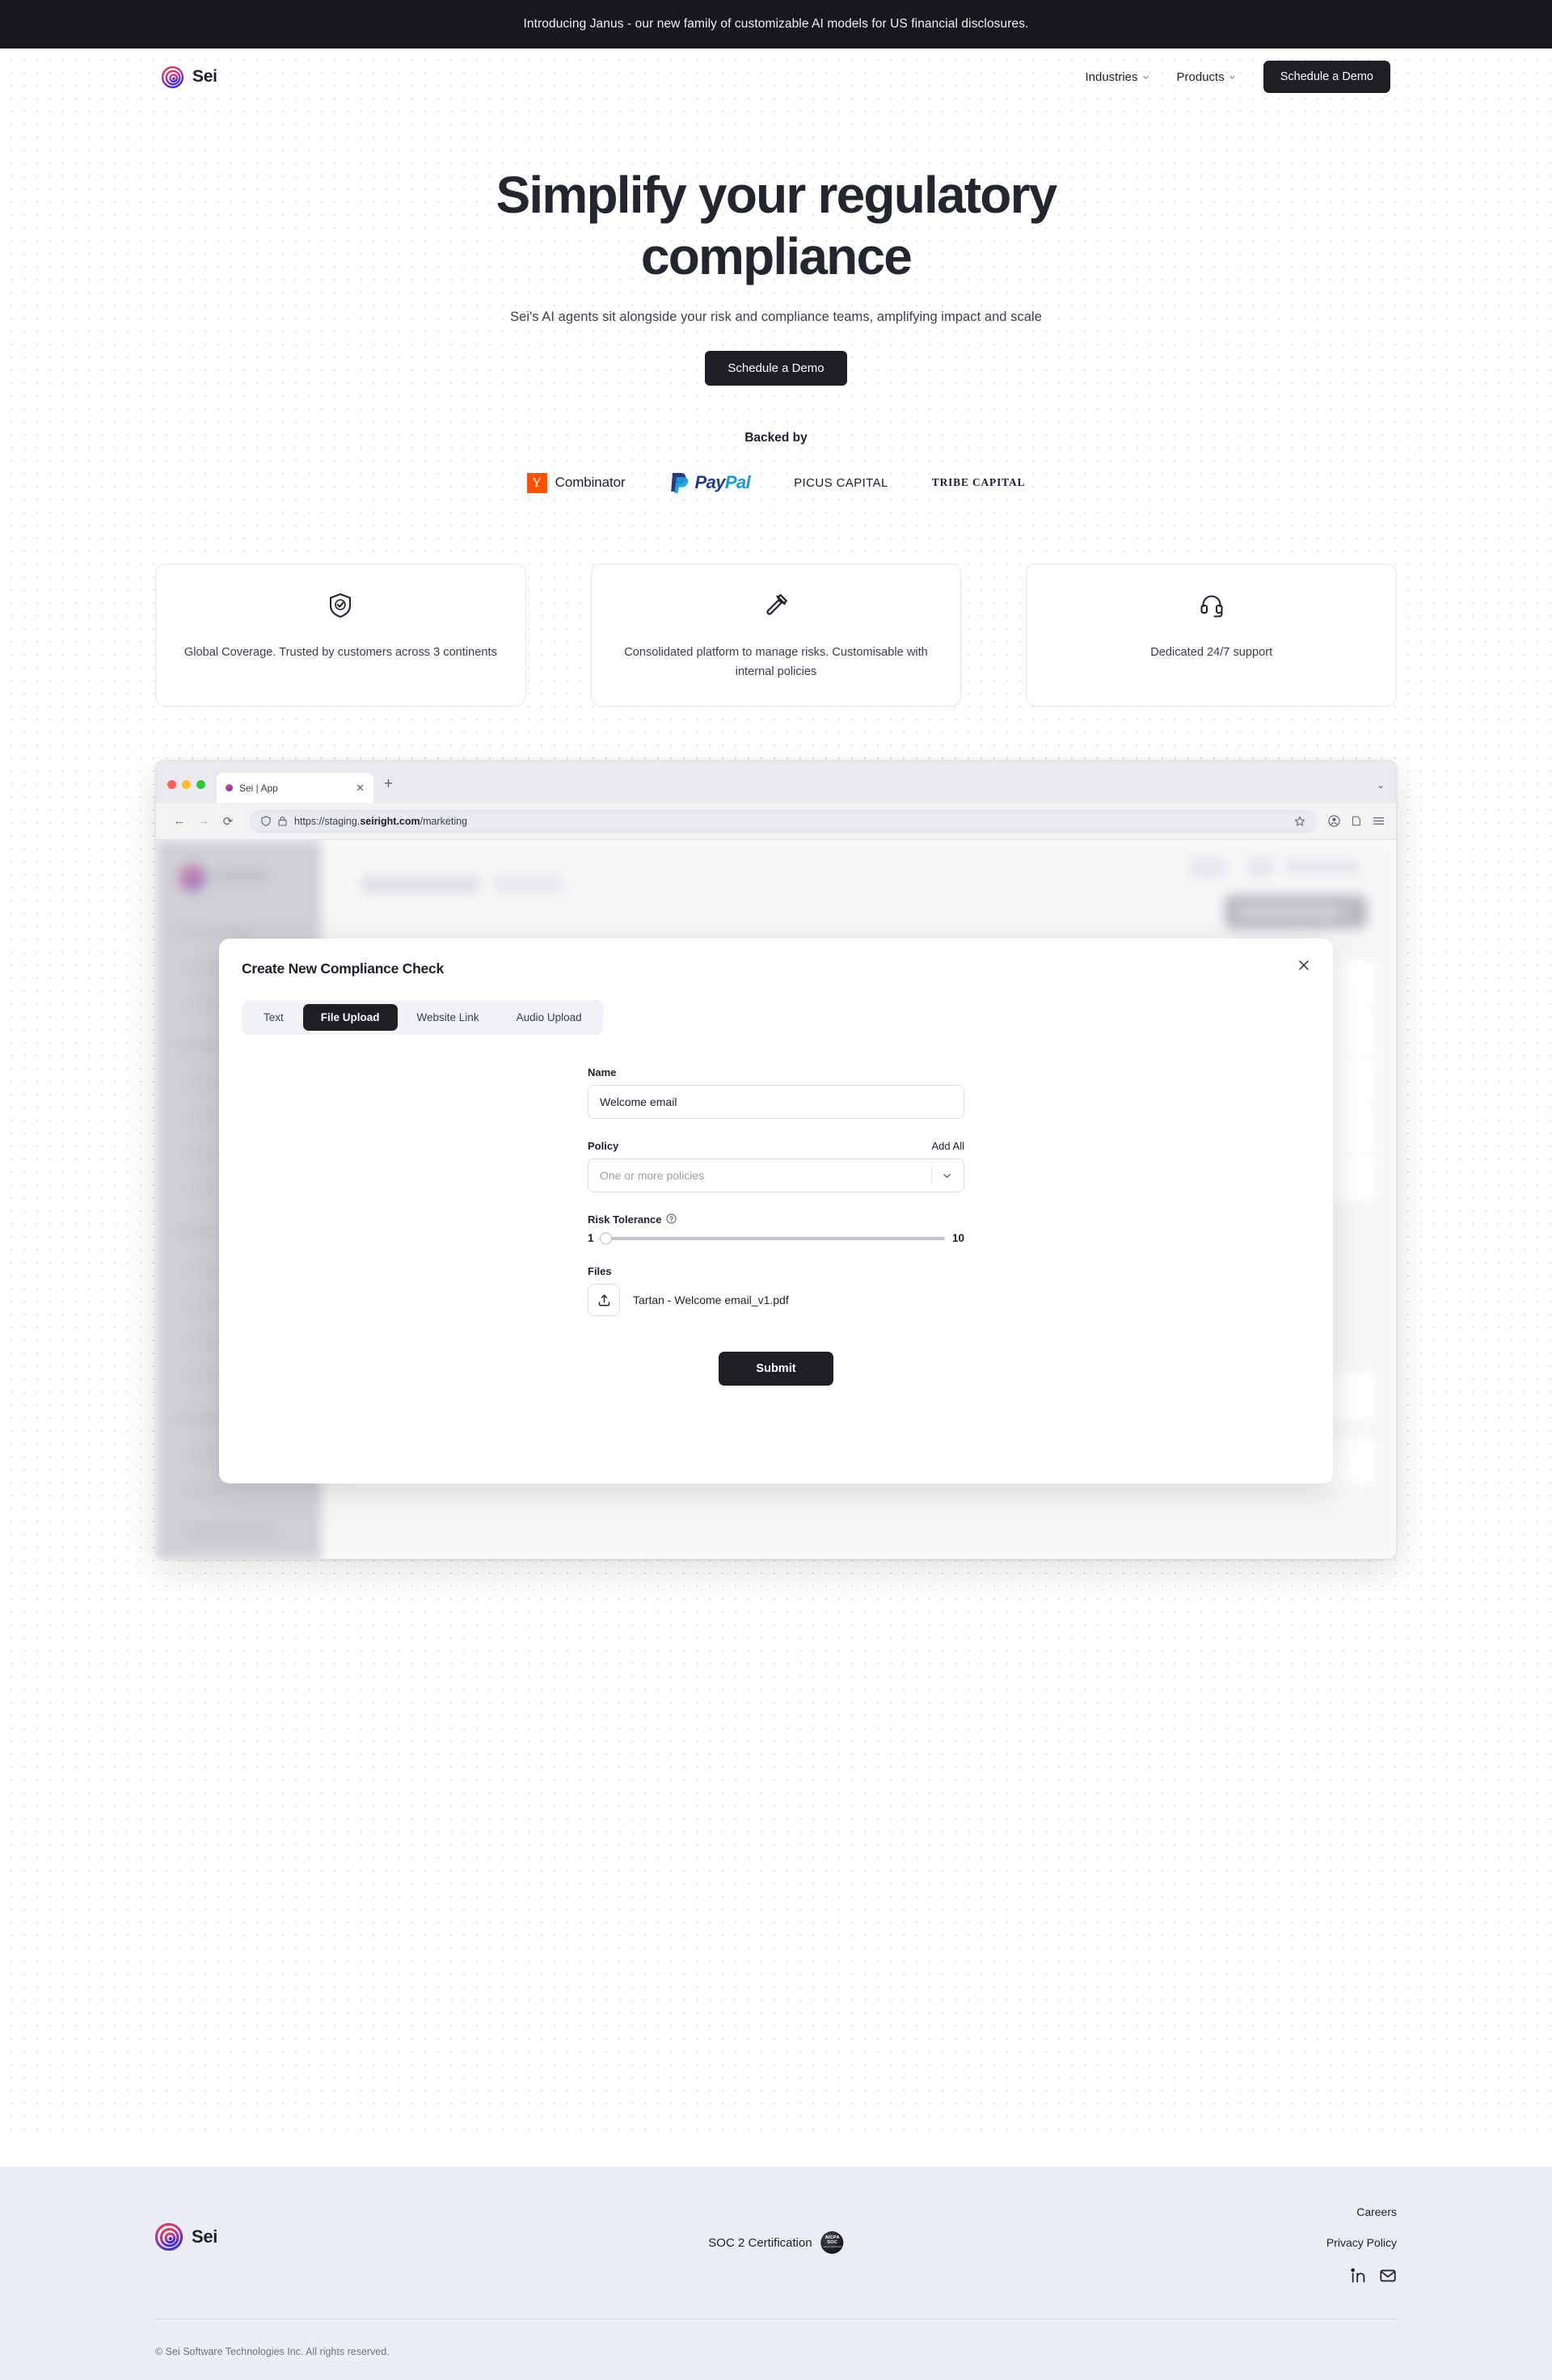  Describe the element at coordinates (1359, 2276) in the screenshot. I see `linkedin-icon` at that location.